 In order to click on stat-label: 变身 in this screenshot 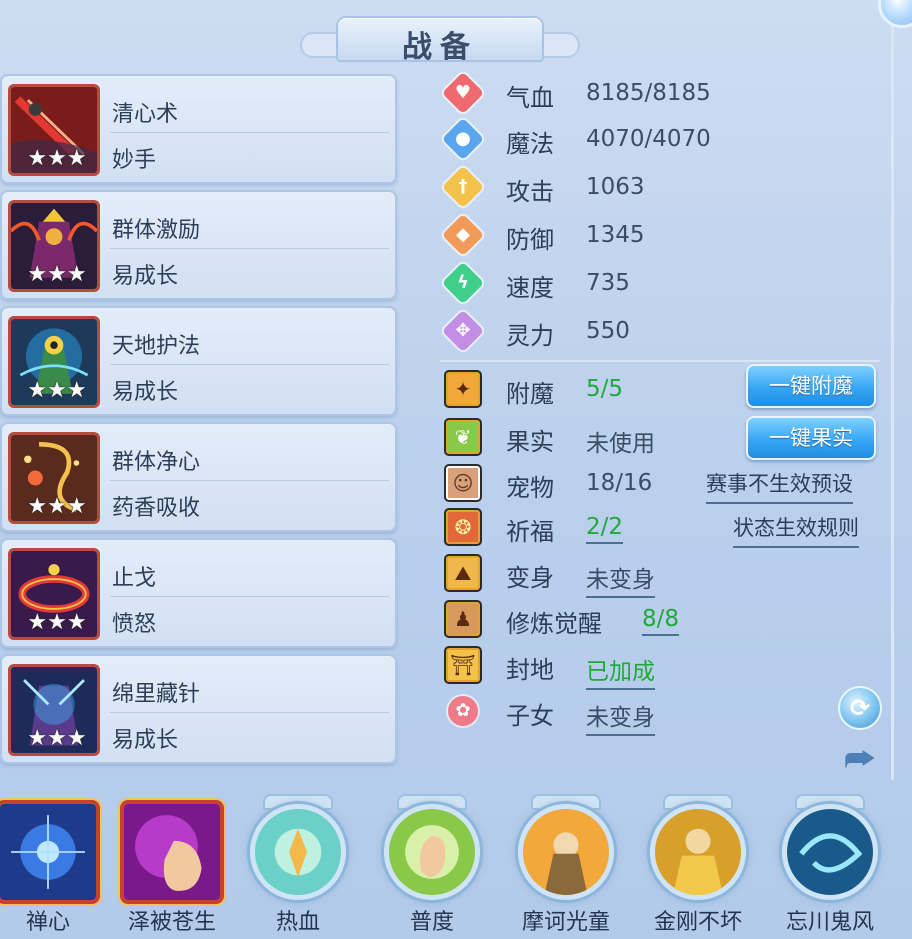, I will do `click(530, 578)`.